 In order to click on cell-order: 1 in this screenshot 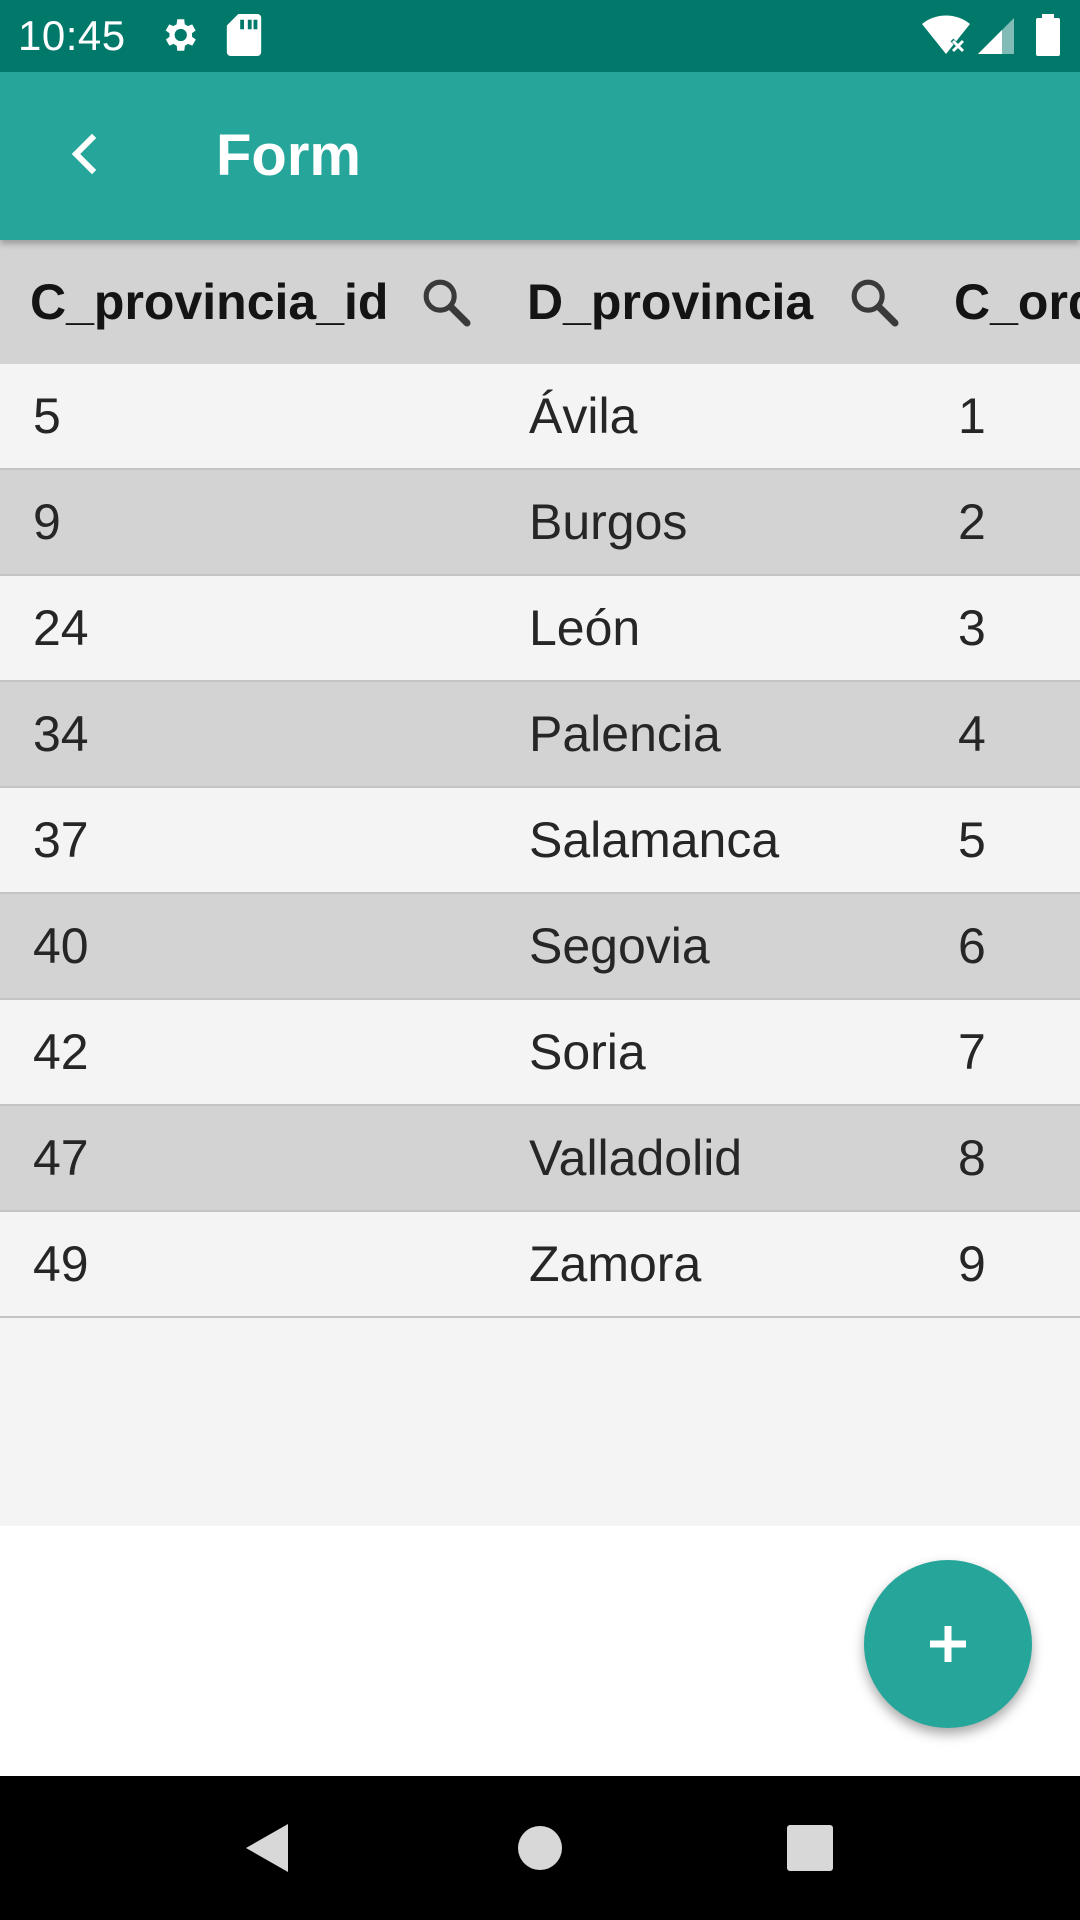, I will do `click(972, 416)`.